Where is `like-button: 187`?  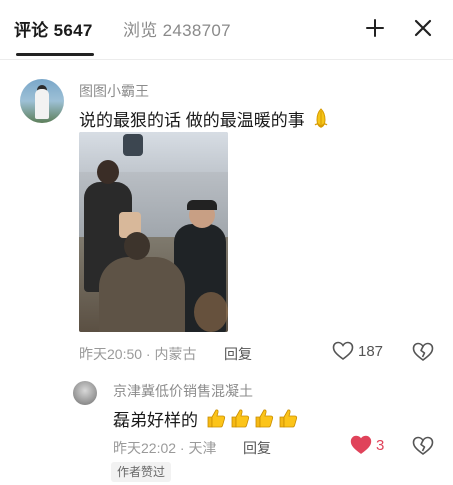 like-button: 187 is located at coordinates (357, 351).